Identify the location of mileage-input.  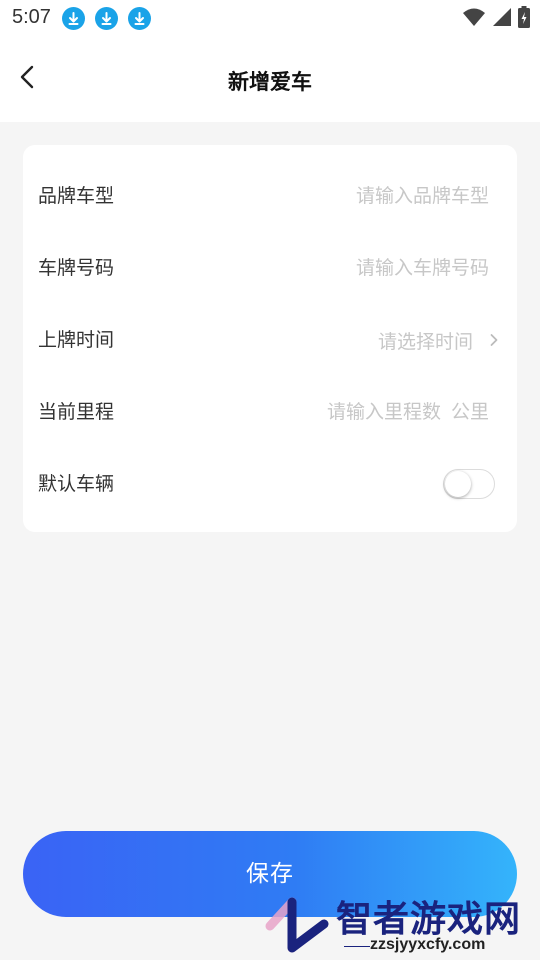
(341, 412).